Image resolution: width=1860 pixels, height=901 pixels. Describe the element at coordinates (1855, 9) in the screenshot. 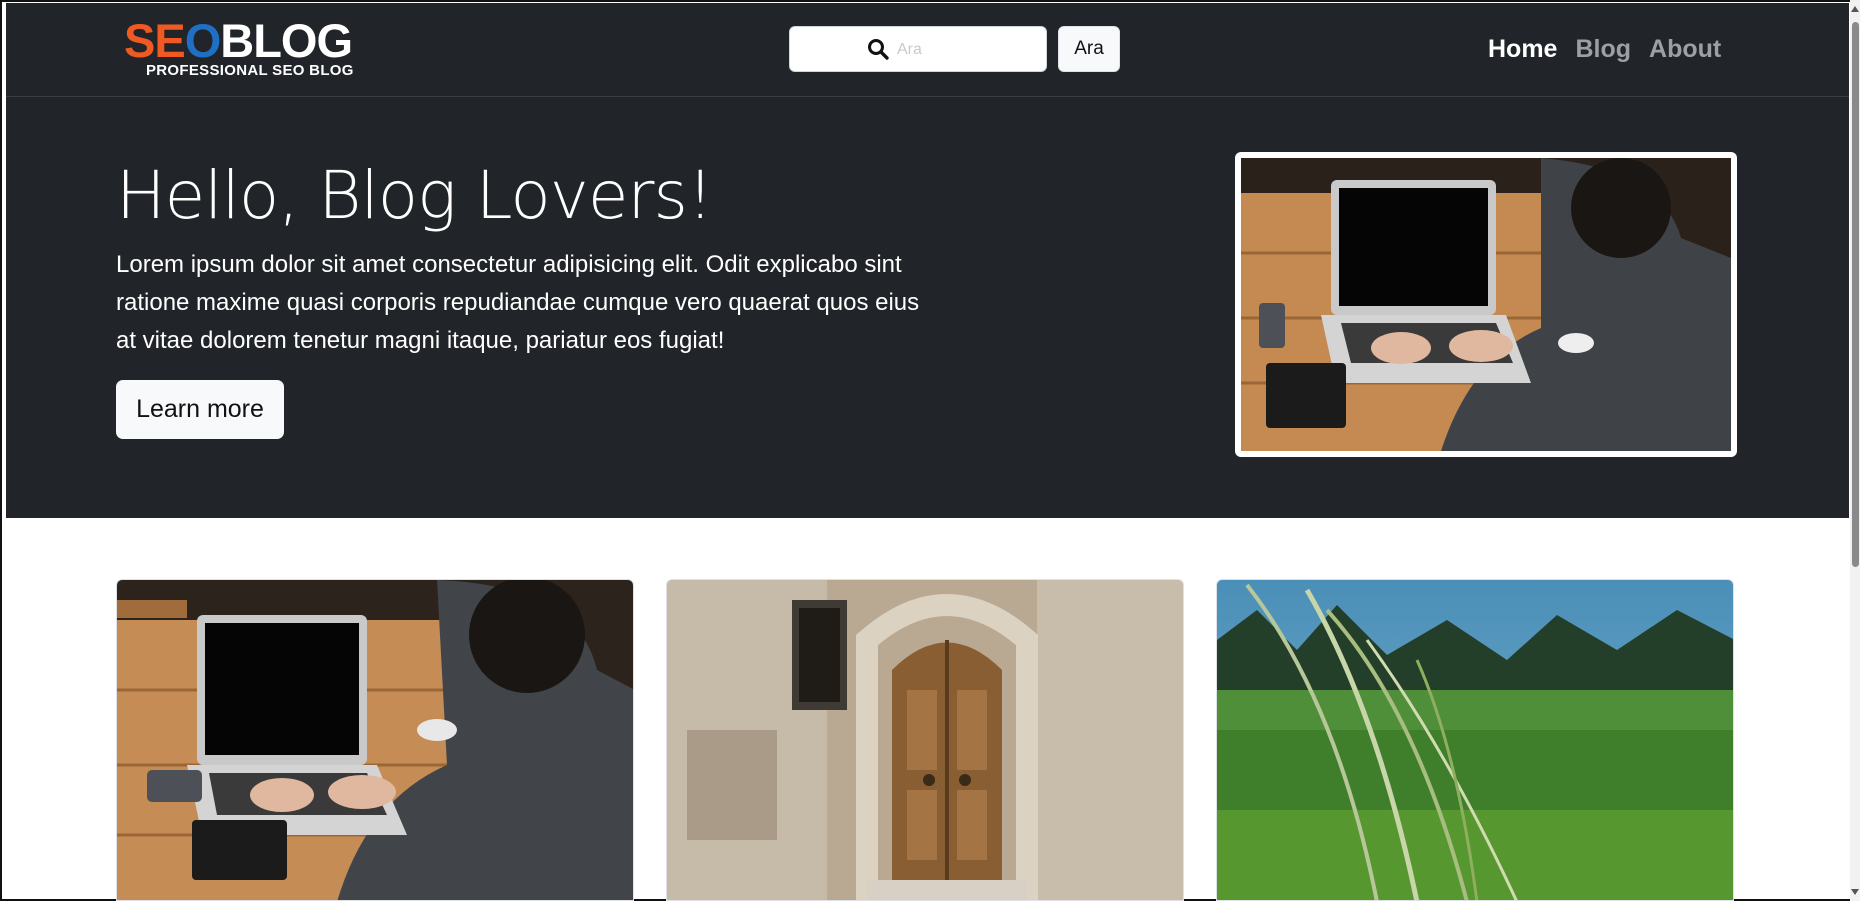

I see `scroll-up-arrow-icon` at that location.